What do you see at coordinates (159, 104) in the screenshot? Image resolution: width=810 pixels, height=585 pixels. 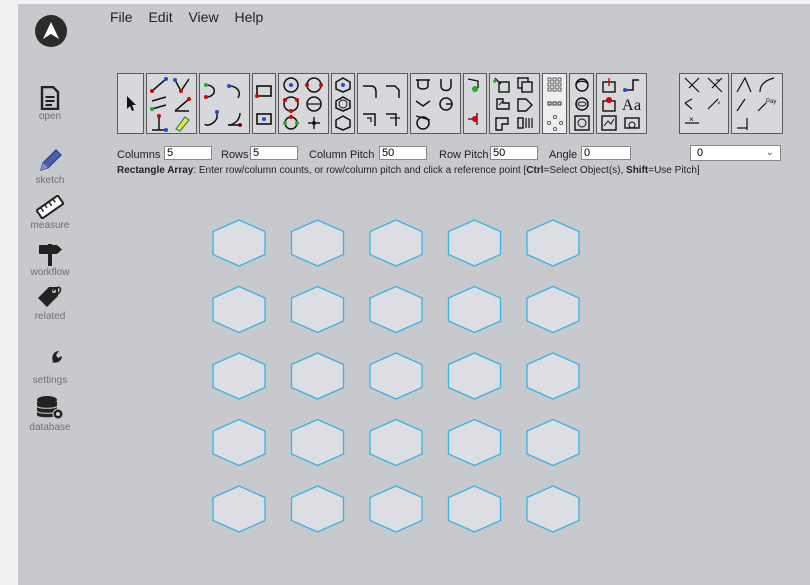 I see `parallel-line-icon` at bounding box center [159, 104].